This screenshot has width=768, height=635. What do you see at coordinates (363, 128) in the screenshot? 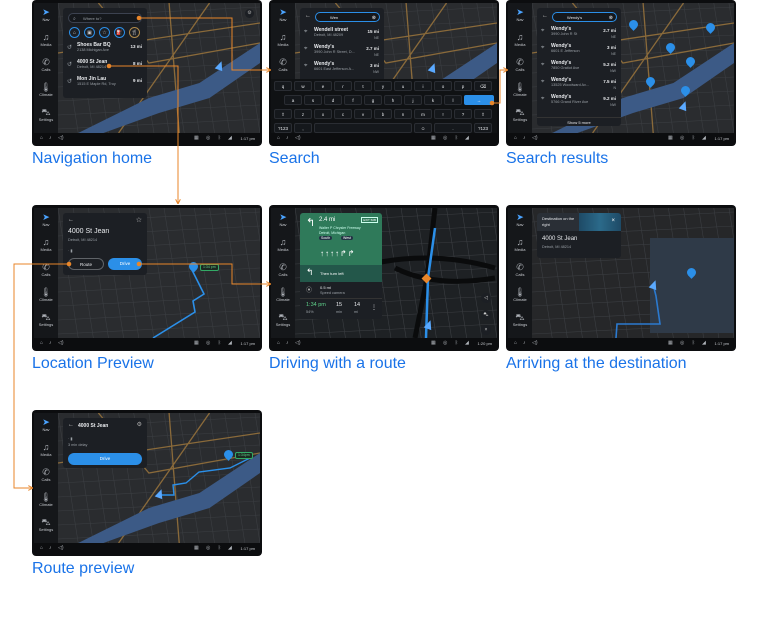
I see `key` at bounding box center [363, 128].